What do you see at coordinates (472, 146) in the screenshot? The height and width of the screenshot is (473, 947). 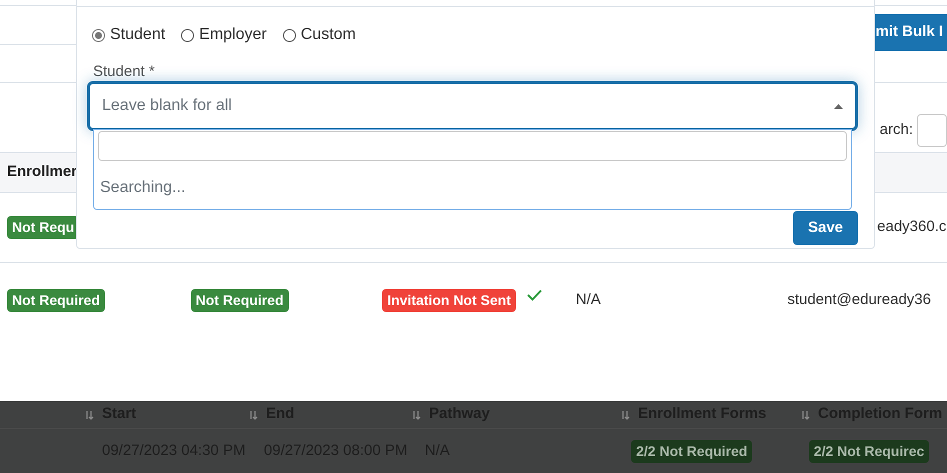 I see `dropdown-search-field` at bounding box center [472, 146].